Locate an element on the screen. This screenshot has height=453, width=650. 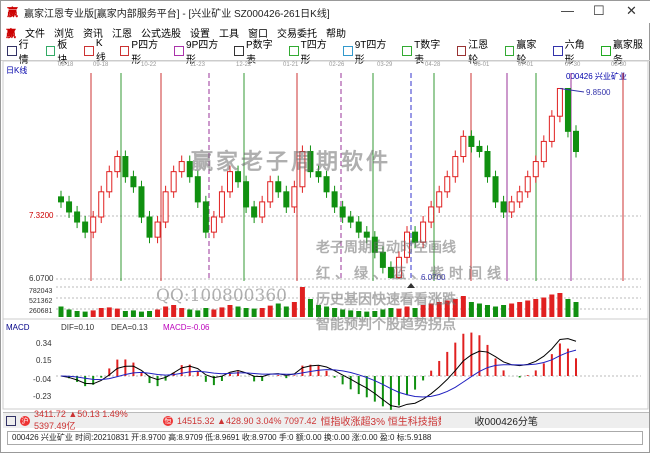
volume-label-3: 260681 is located at coordinates (41, 311).